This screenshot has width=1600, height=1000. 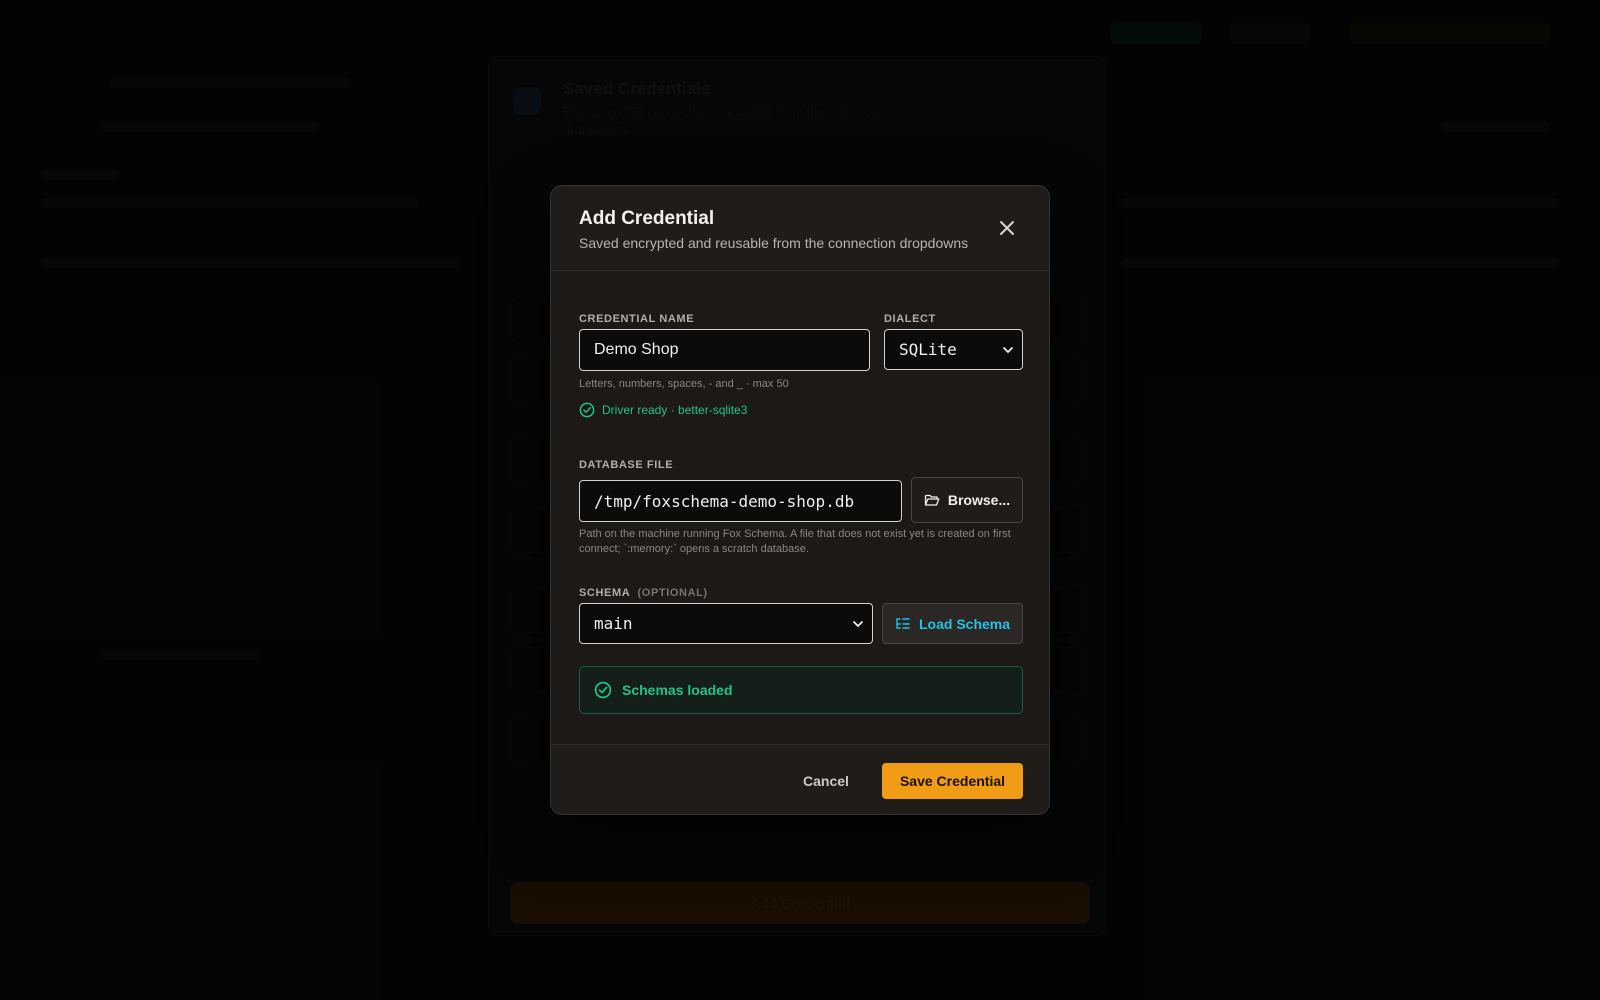 I want to click on dialog-footer: Cancel Save Credential, so click(x=800, y=779).